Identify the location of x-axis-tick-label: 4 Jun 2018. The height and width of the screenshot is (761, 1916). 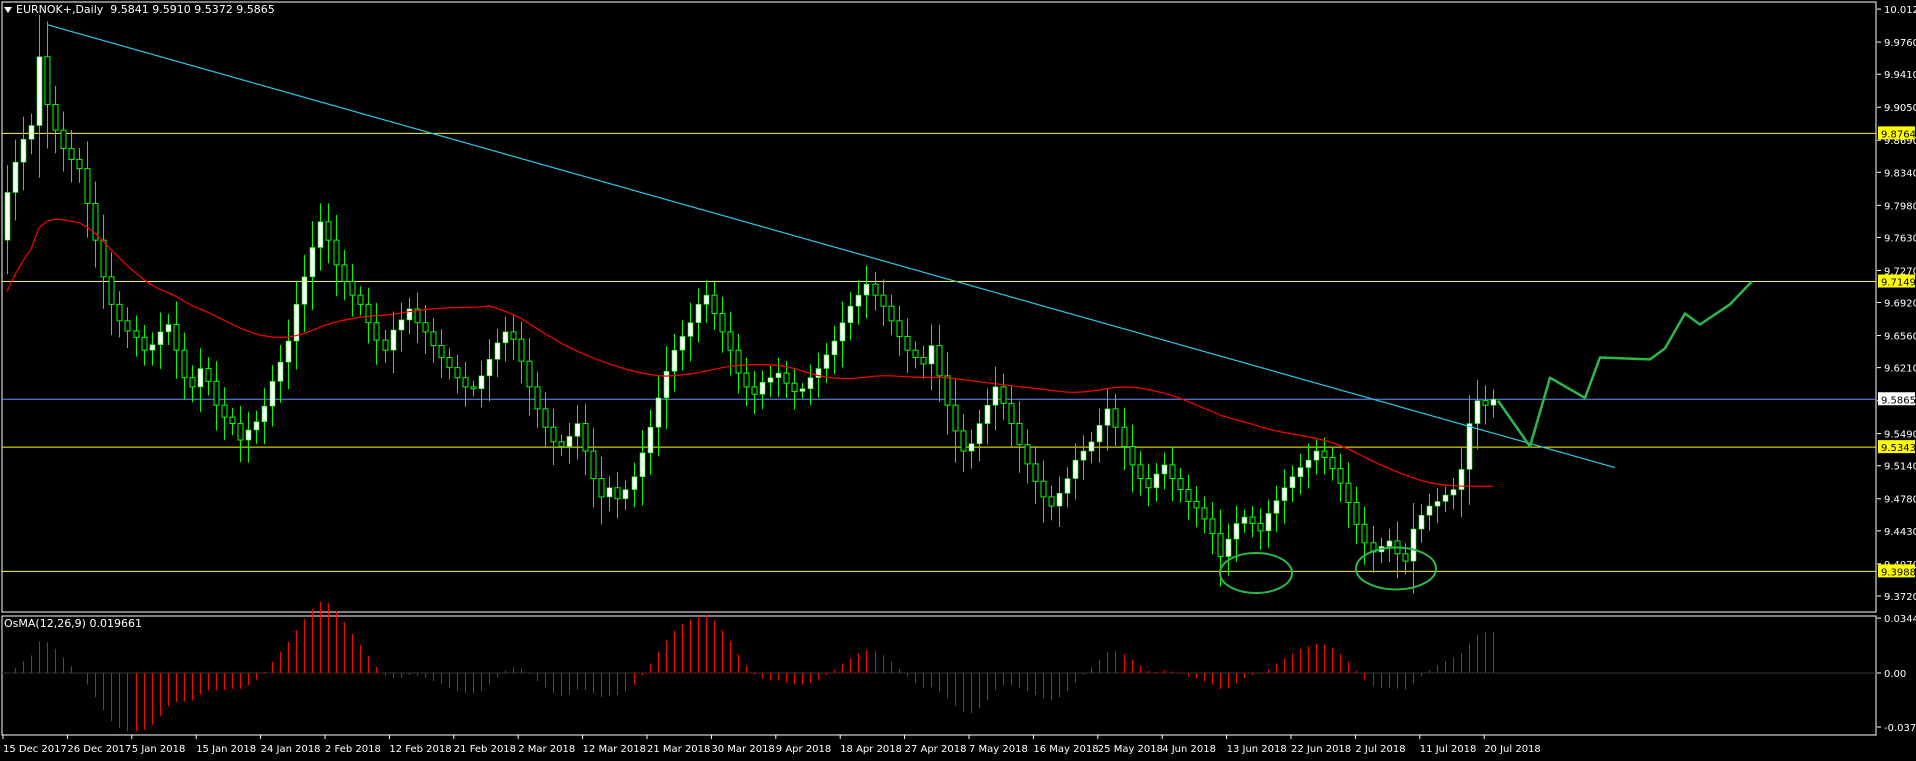
(1189, 749).